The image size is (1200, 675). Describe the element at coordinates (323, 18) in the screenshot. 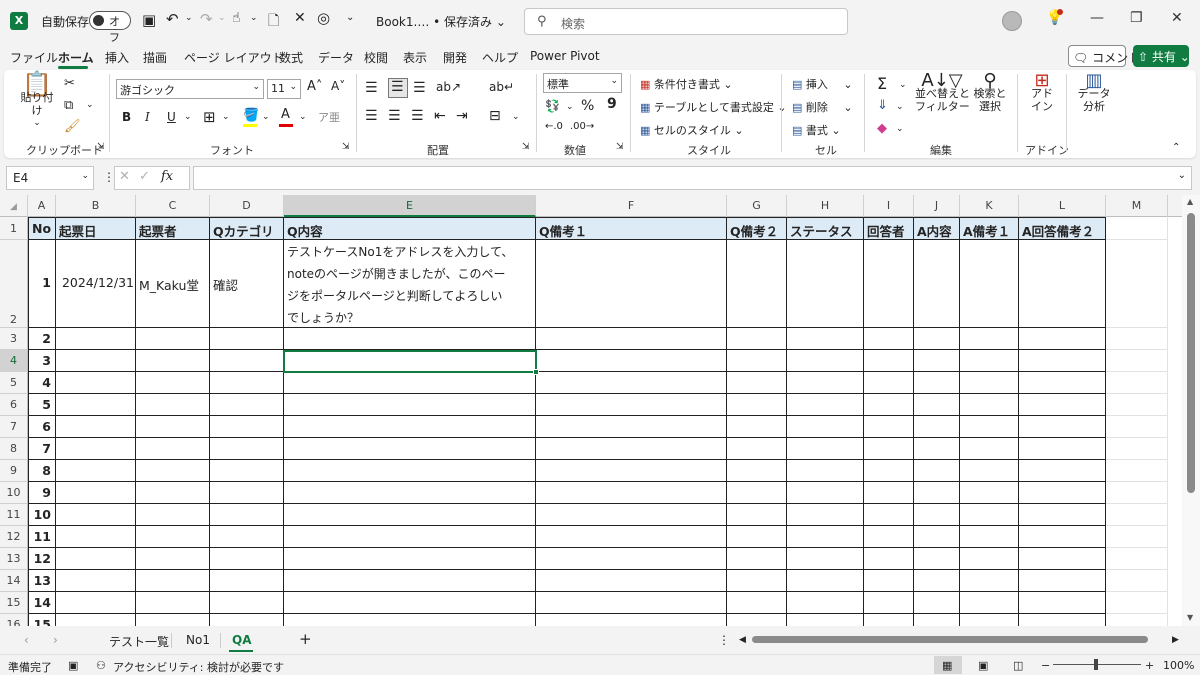

I see `record-icon: ◎` at that location.